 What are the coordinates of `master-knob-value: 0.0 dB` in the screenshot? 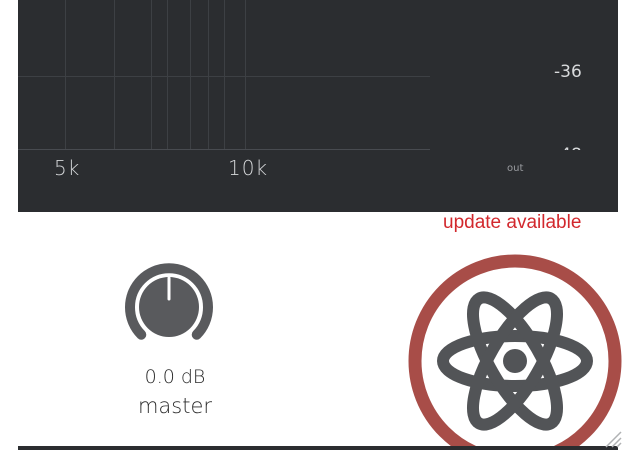 It's located at (175, 377).